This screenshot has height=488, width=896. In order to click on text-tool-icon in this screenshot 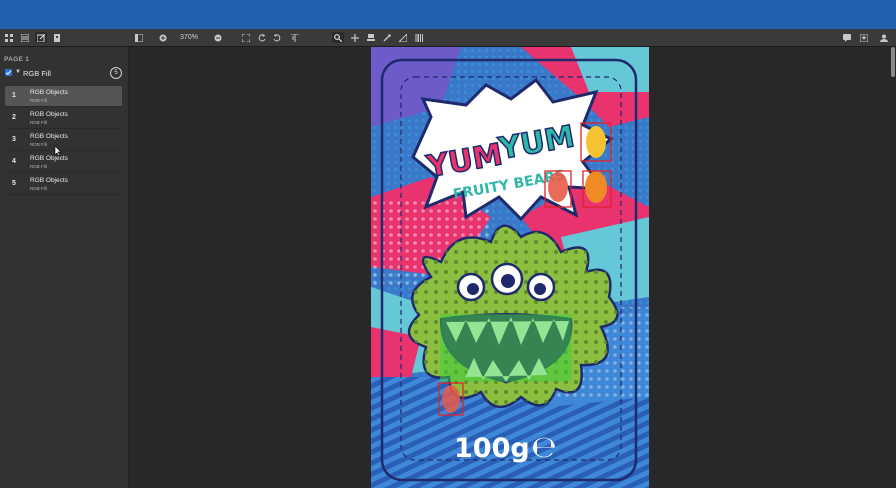, I will do `click(295, 37)`.